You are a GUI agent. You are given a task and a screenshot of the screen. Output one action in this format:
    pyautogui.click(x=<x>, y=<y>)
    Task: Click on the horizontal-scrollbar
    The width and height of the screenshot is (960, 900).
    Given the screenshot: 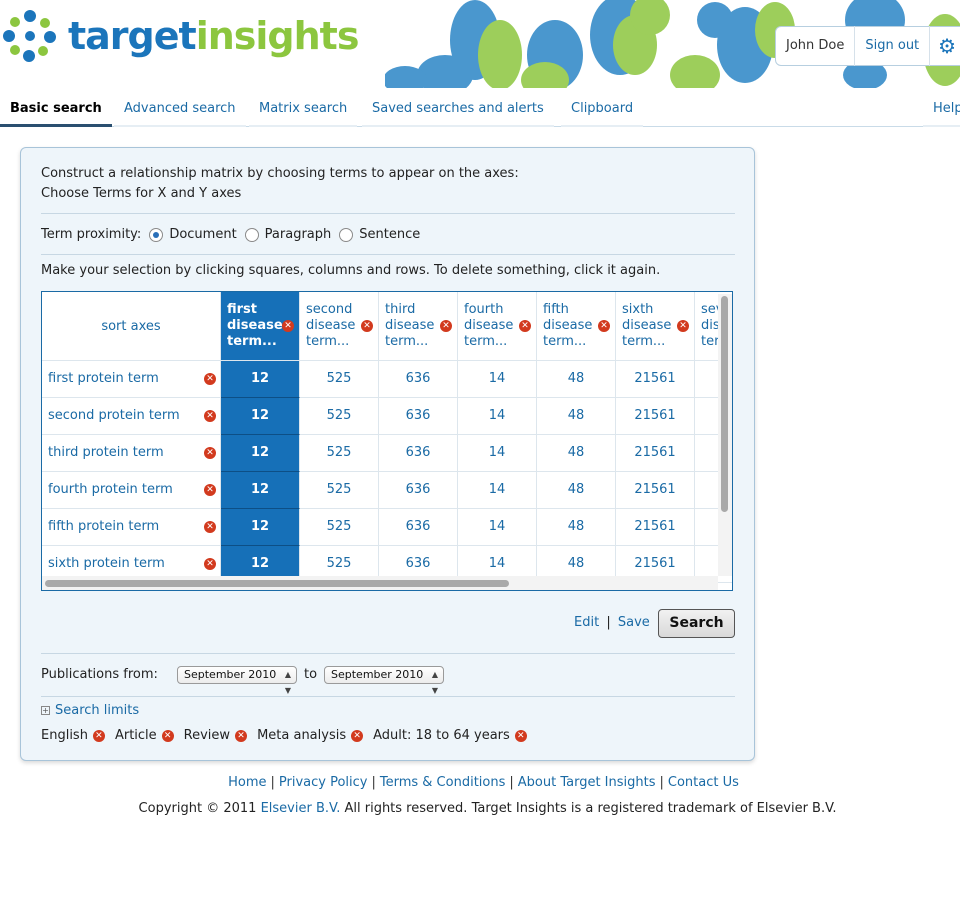 What is the action you would take?
    pyautogui.click(x=380, y=583)
    